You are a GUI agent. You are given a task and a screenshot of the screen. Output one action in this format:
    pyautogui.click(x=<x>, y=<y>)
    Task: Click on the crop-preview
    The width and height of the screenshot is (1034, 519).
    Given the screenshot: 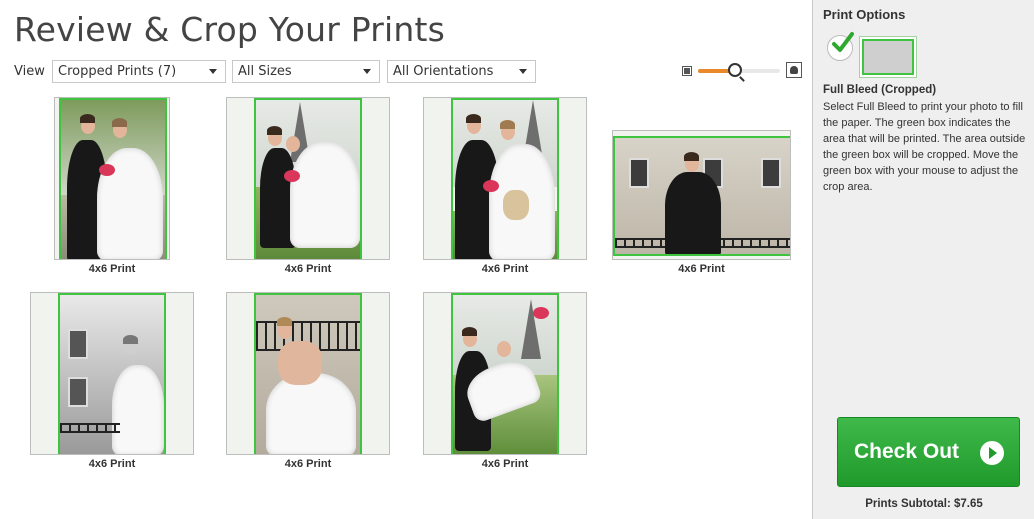 What is the action you would take?
    pyautogui.click(x=888, y=57)
    